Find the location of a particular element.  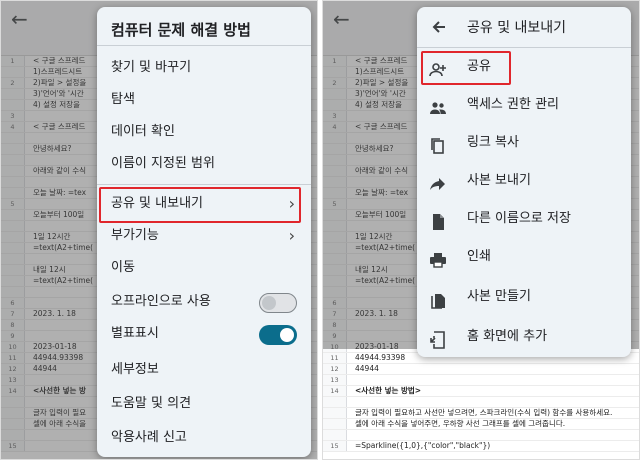

sheet-row: 15 =Sparkline({1,0},{"color","black"}) is located at coordinates (481, 446).